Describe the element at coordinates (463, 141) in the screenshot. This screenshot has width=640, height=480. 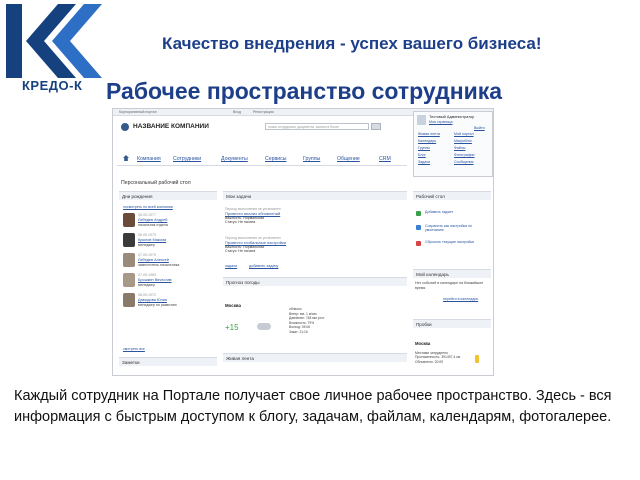
I see `user-link-microblog: Микроблог` at that location.